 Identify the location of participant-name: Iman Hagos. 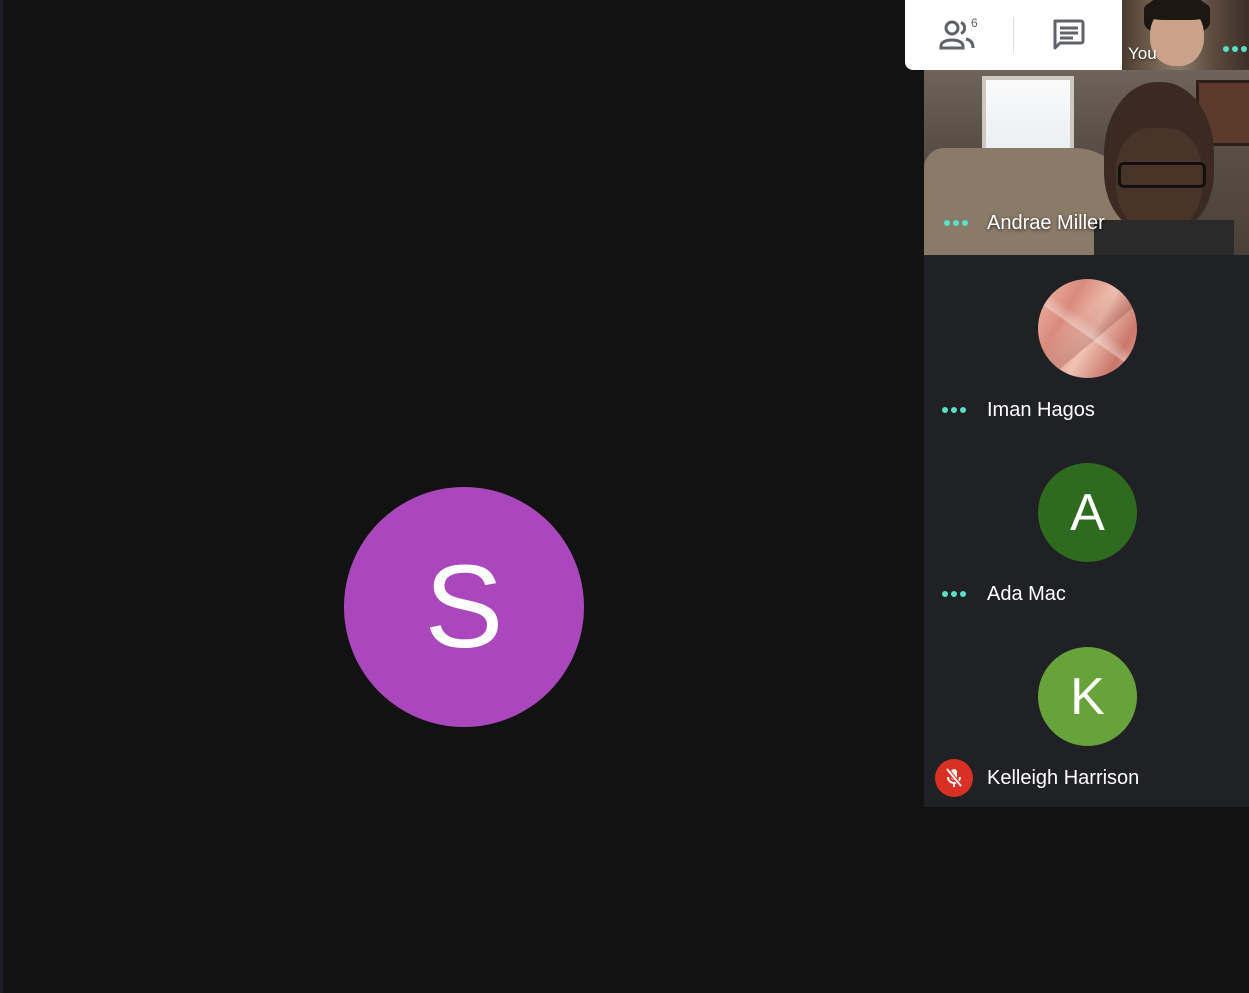
(1041, 409).